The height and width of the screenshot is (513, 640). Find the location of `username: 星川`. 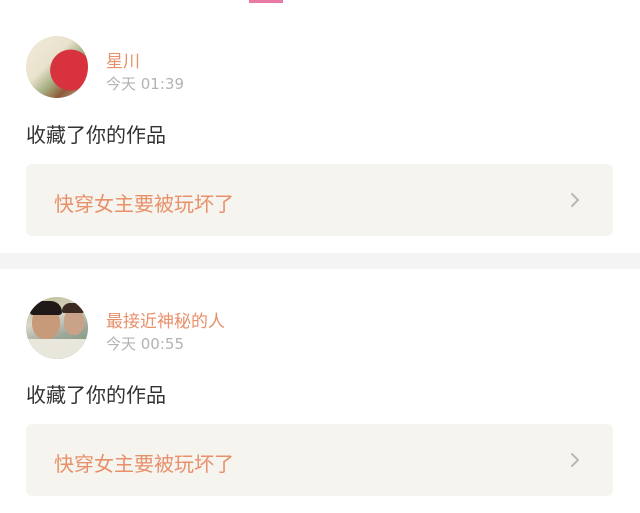

username: 星川 is located at coordinates (123, 59).